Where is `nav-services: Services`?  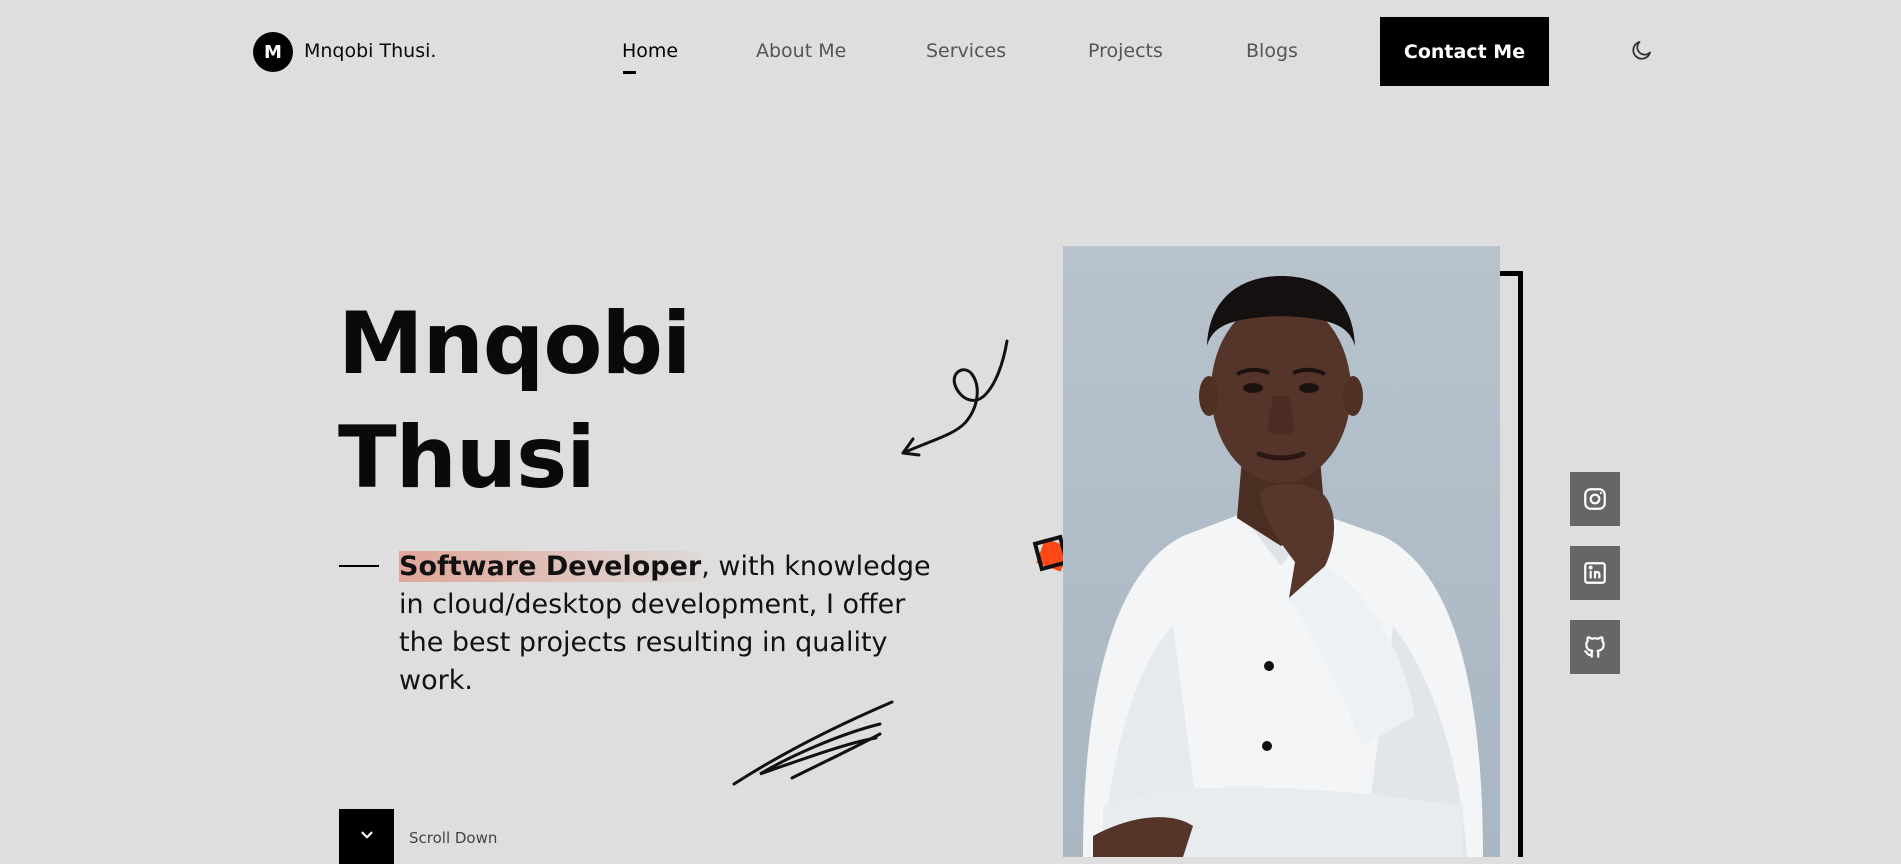
nav-services: Services is located at coordinates (966, 51).